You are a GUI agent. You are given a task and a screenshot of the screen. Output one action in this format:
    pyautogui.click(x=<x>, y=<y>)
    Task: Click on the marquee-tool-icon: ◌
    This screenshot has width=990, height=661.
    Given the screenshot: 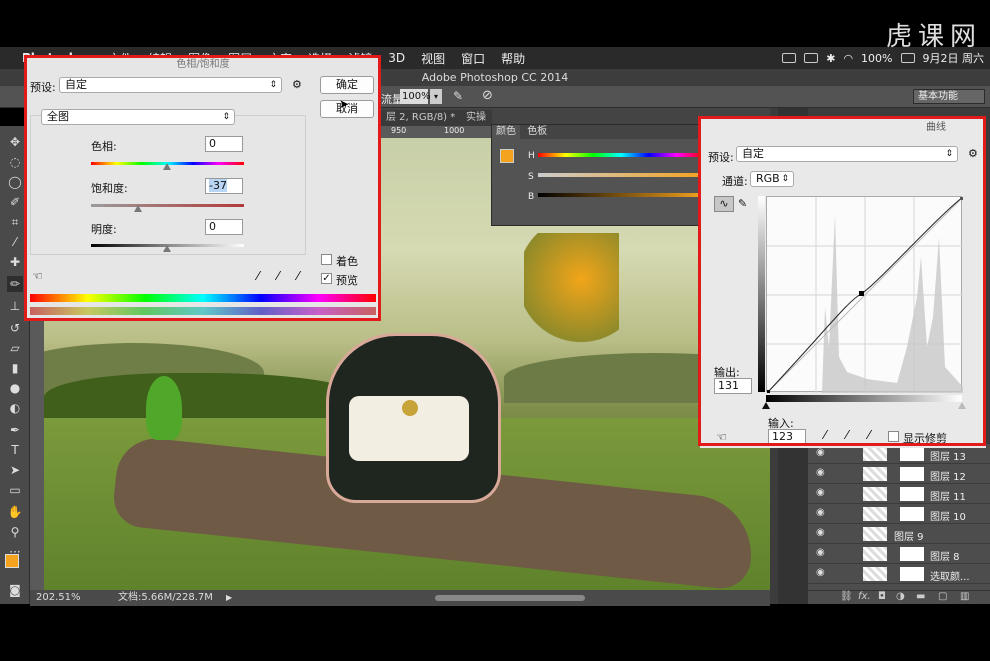 What is the action you would take?
    pyautogui.click(x=15, y=162)
    